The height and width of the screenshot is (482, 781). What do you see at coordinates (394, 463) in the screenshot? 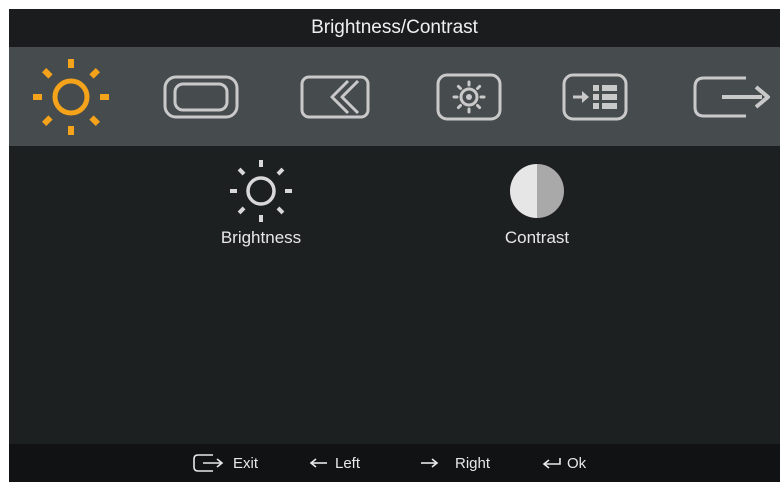
I see `key-hint-bar: Exit Left Right Ok` at bounding box center [394, 463].